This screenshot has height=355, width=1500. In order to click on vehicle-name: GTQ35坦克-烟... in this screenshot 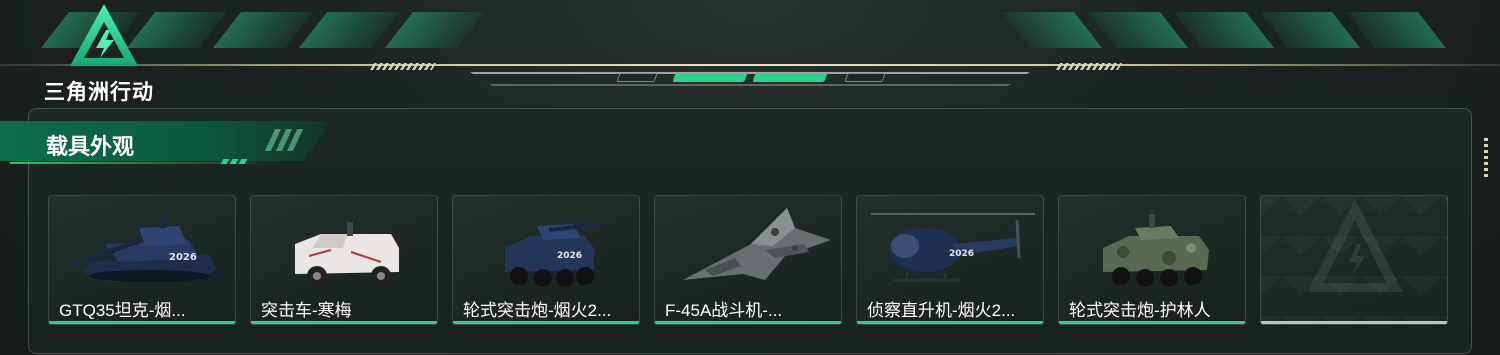, I will do `click(122, 310)`.